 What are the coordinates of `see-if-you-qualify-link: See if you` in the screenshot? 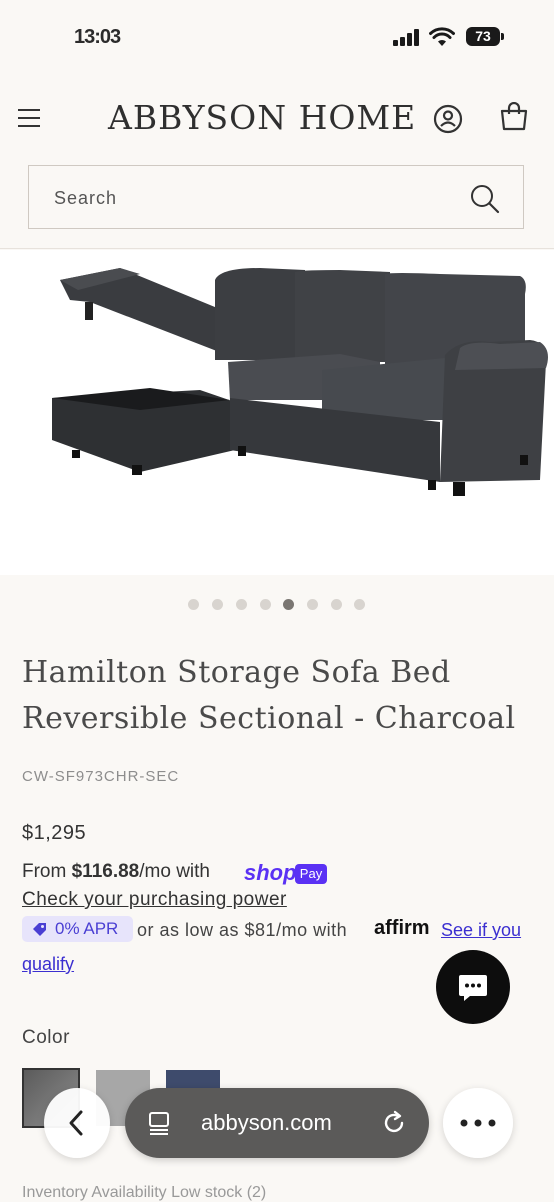 It's located at (481, 930).